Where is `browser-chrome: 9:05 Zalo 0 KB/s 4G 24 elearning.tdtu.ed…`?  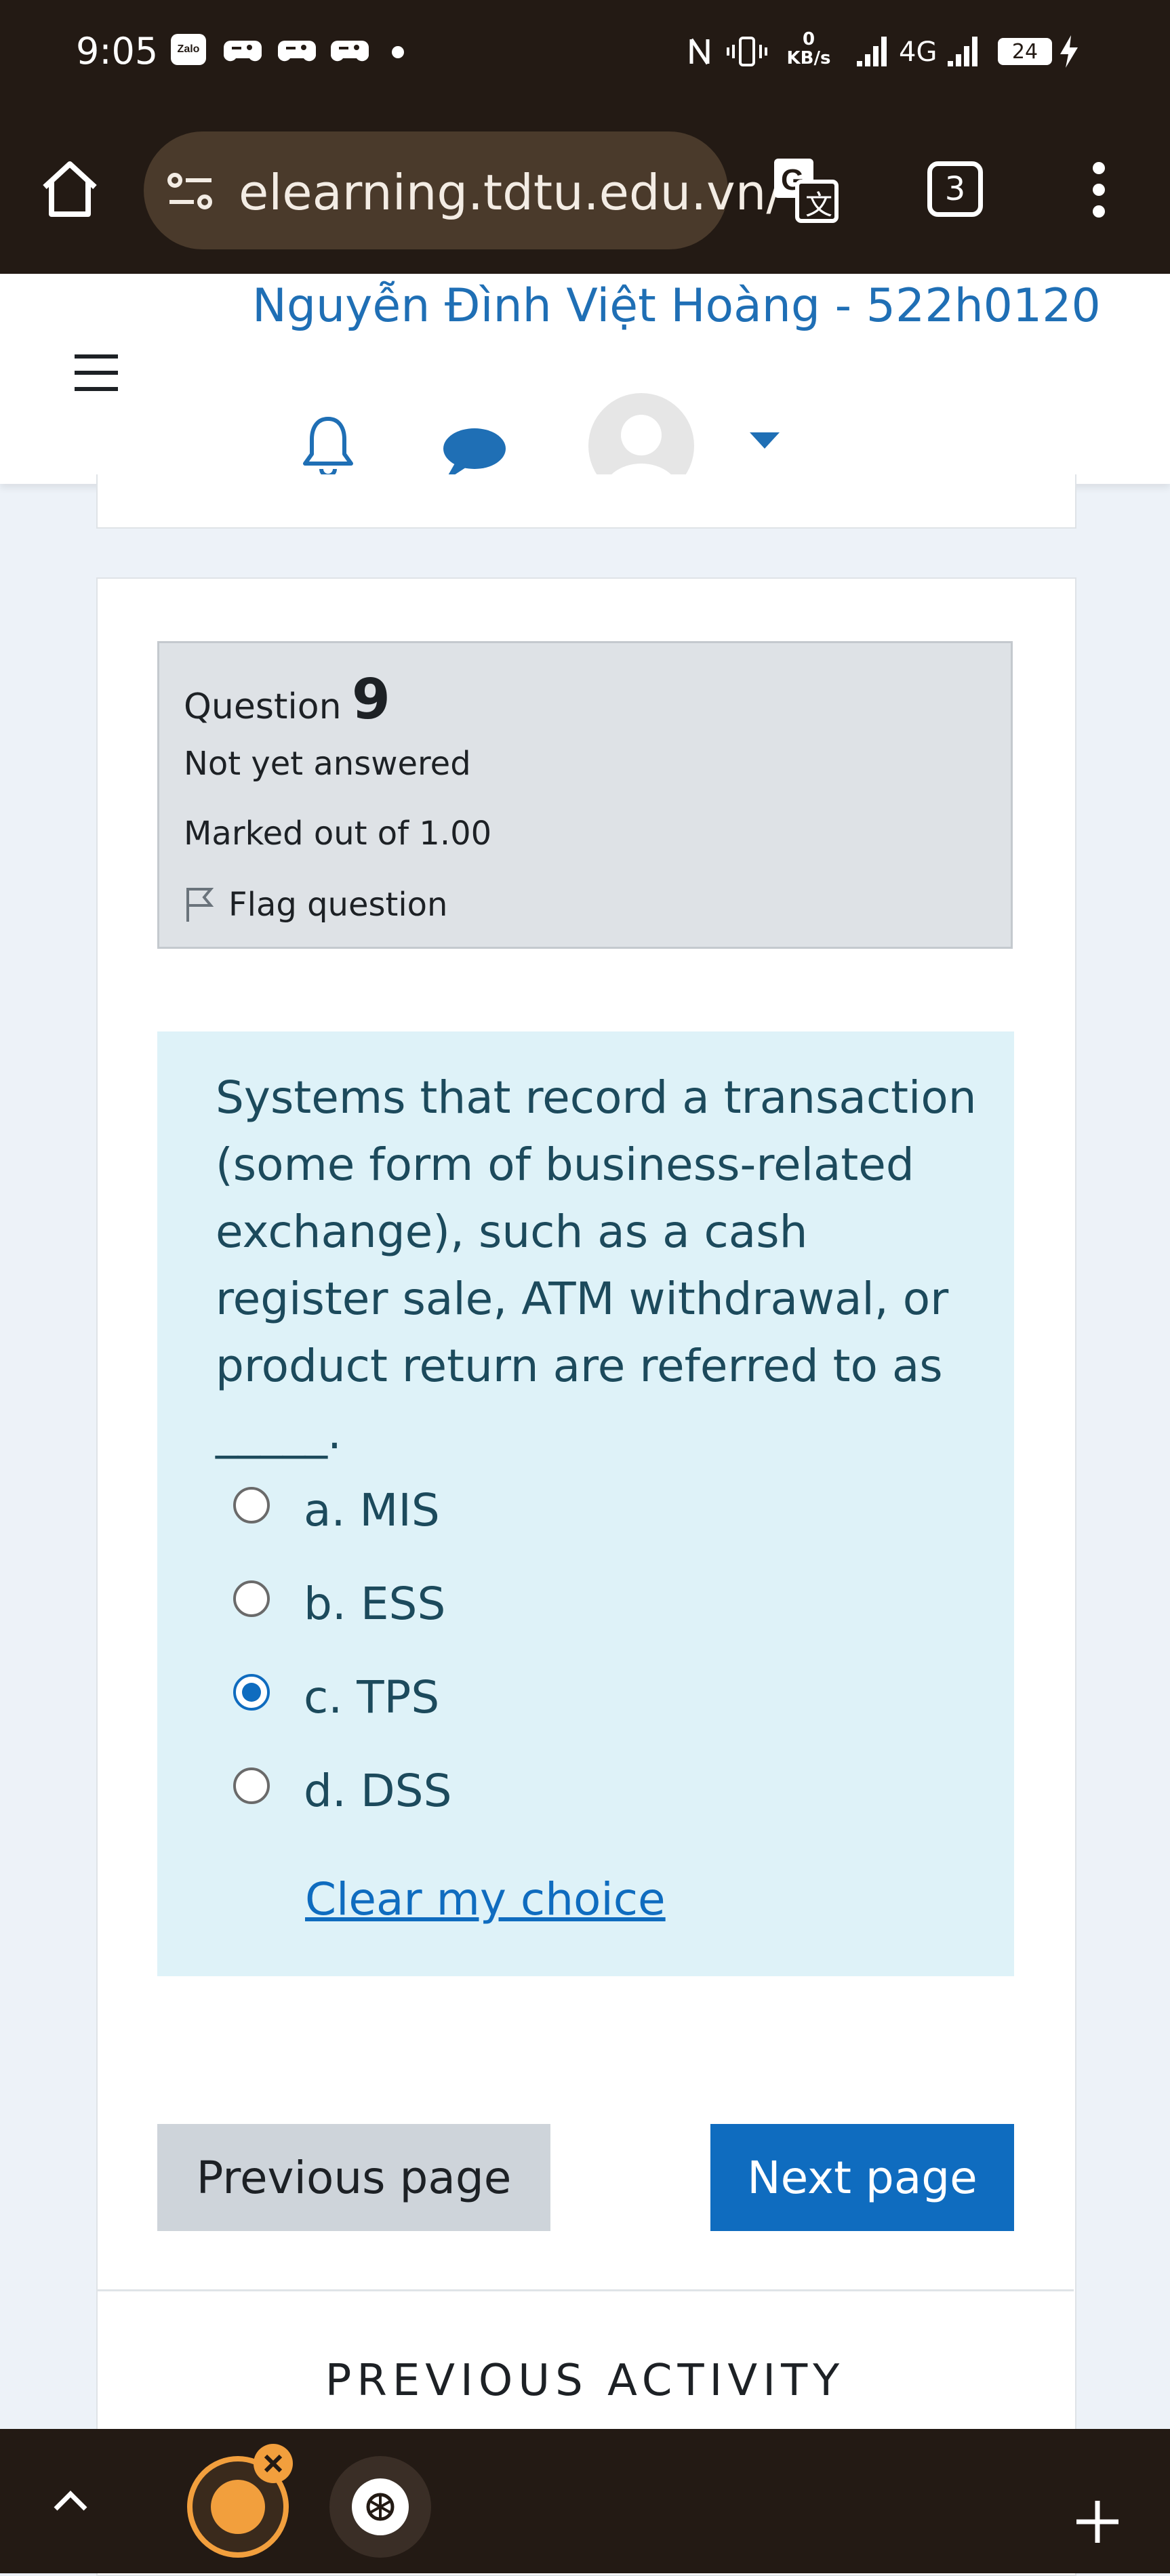 browser-chrome: 9:05 Zalo 0 KB/s 4G 24 elearning.tdtu.ed… is located at coordinates (585, 137).